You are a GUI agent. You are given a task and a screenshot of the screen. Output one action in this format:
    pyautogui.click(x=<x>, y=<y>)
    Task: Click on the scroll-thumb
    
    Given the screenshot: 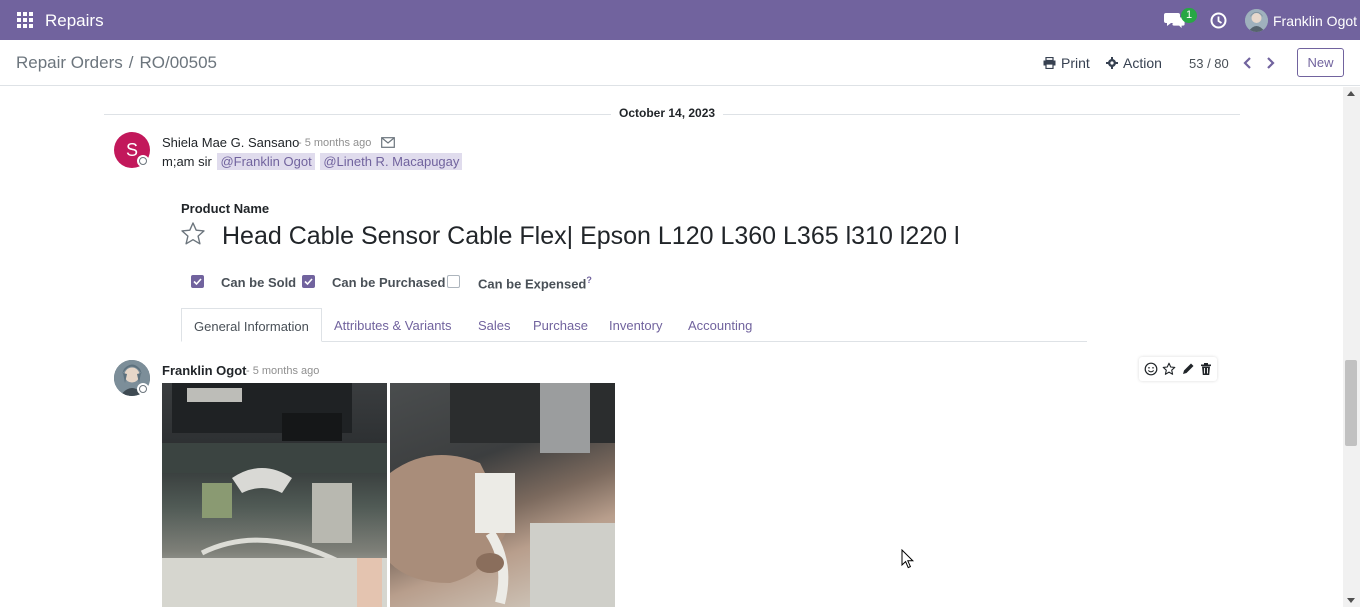 What is the action you would take?
    pyautogui.click(x=1351, y=403)
    